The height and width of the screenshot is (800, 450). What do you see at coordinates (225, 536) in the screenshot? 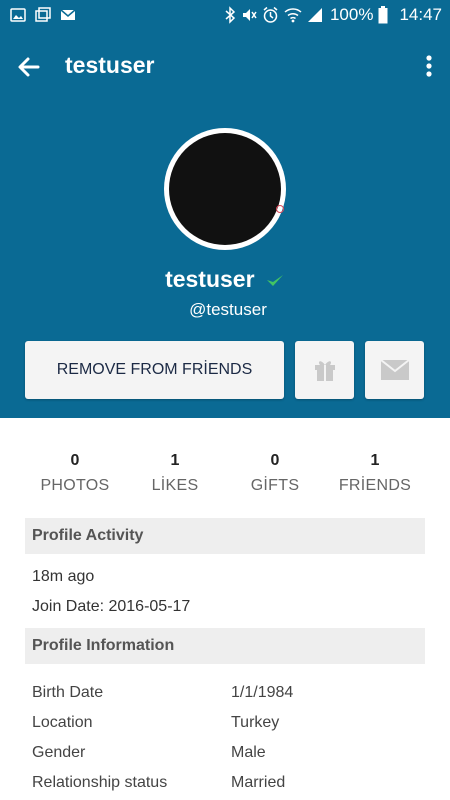
I see `profile-activity-heading: Profile Activity` at bounding box center [225, 536].